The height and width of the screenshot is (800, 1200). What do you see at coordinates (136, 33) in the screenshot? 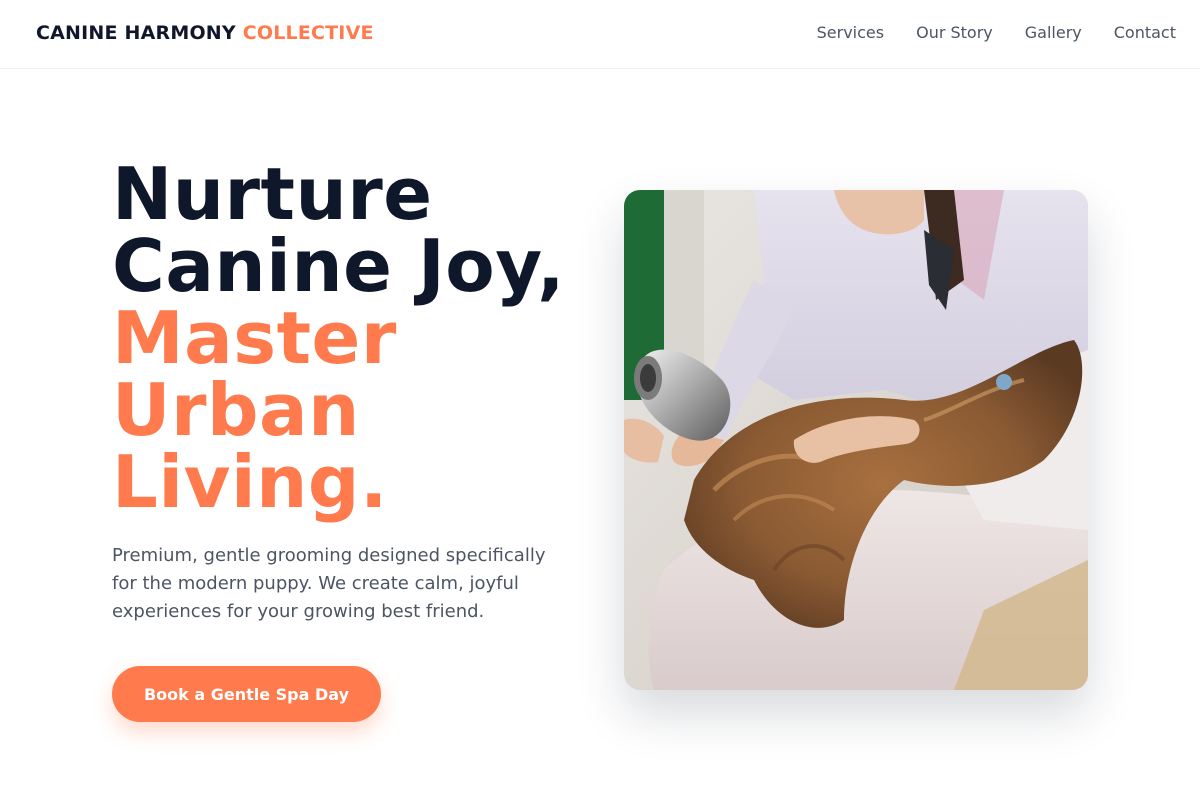
I see `brand-name-primary: CANINE HARMONY` at bounding box center [136, 33].